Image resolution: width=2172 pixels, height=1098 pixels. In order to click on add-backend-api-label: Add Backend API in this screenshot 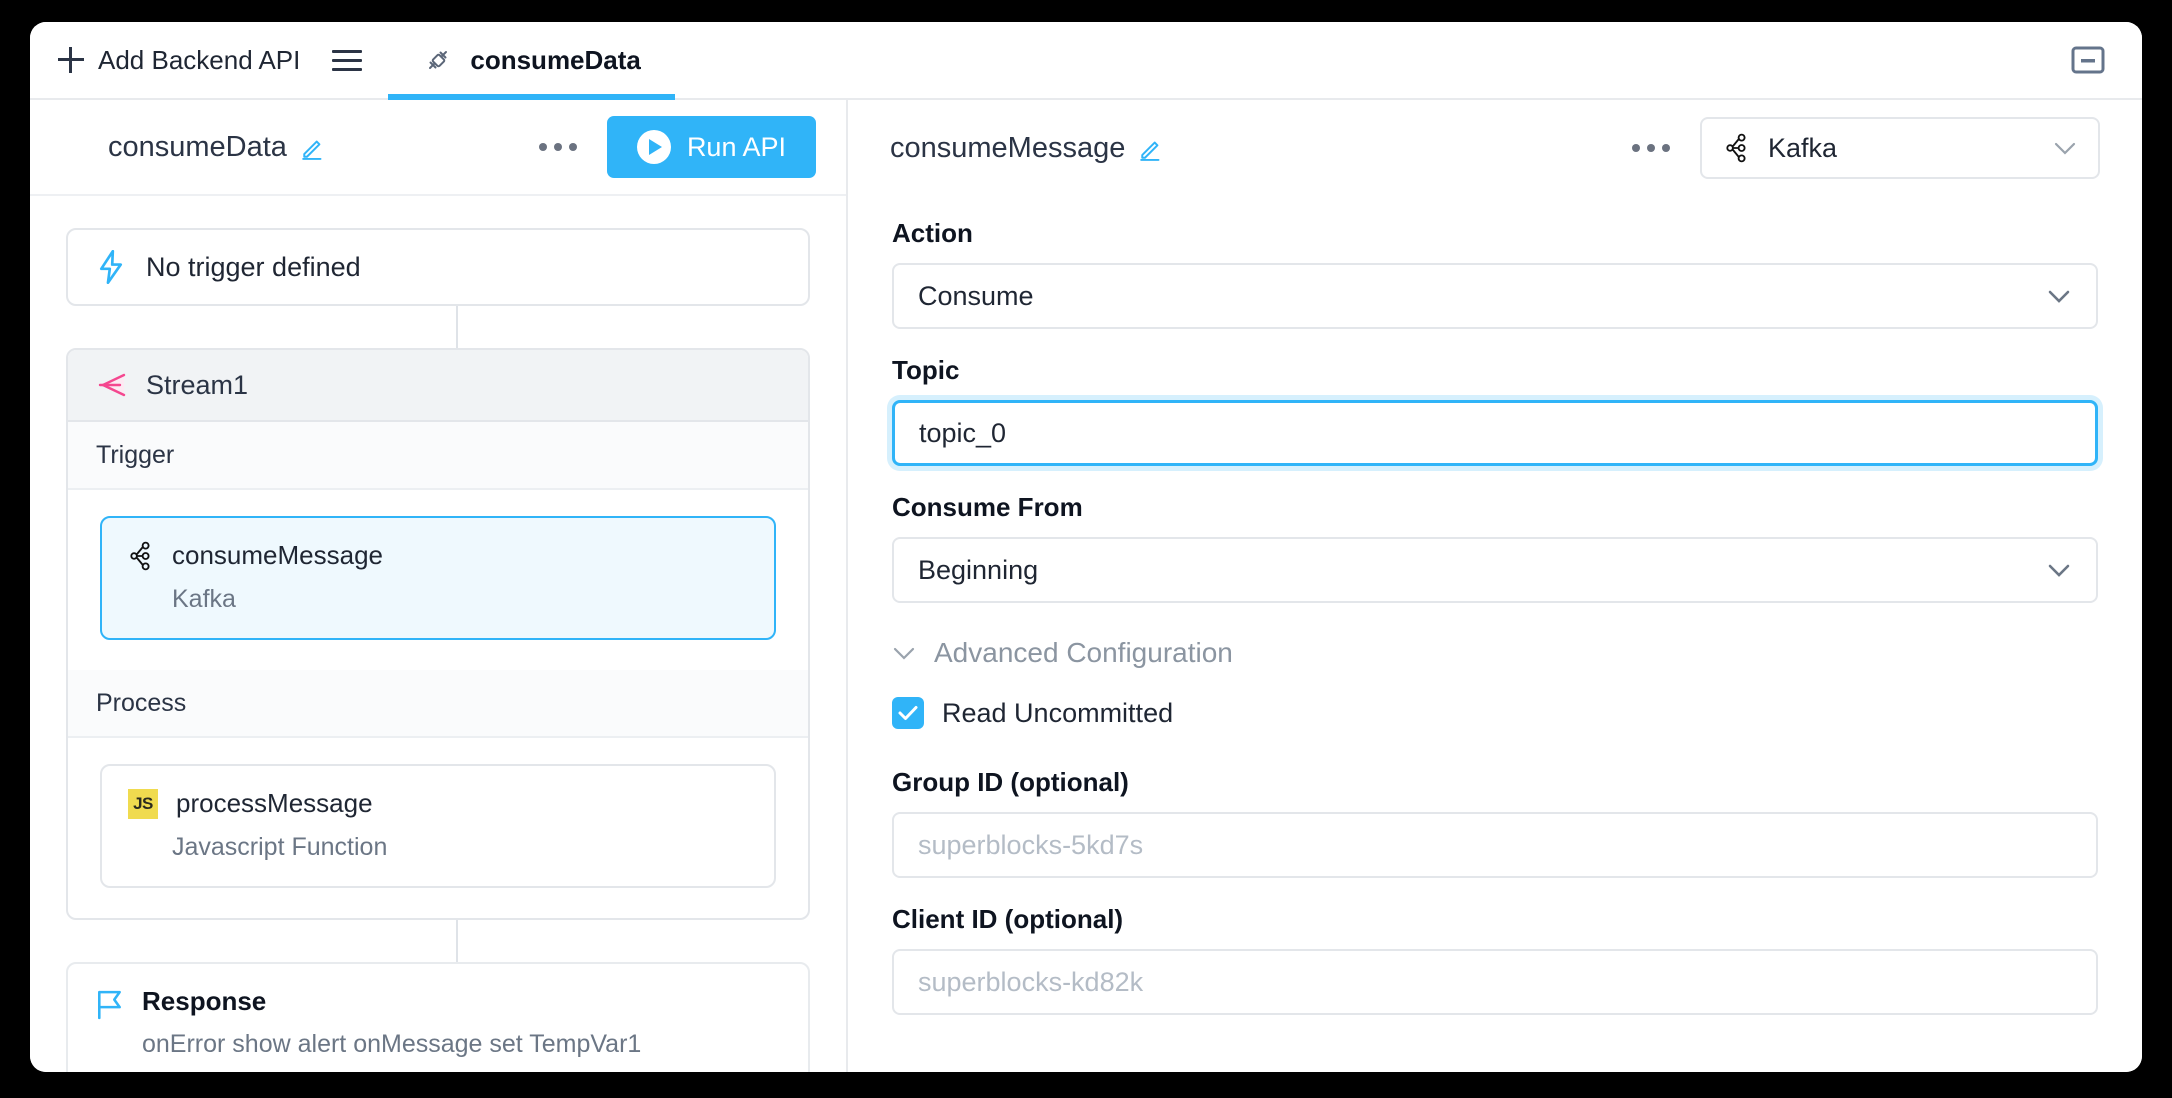, I will do `click(199, 59)`.